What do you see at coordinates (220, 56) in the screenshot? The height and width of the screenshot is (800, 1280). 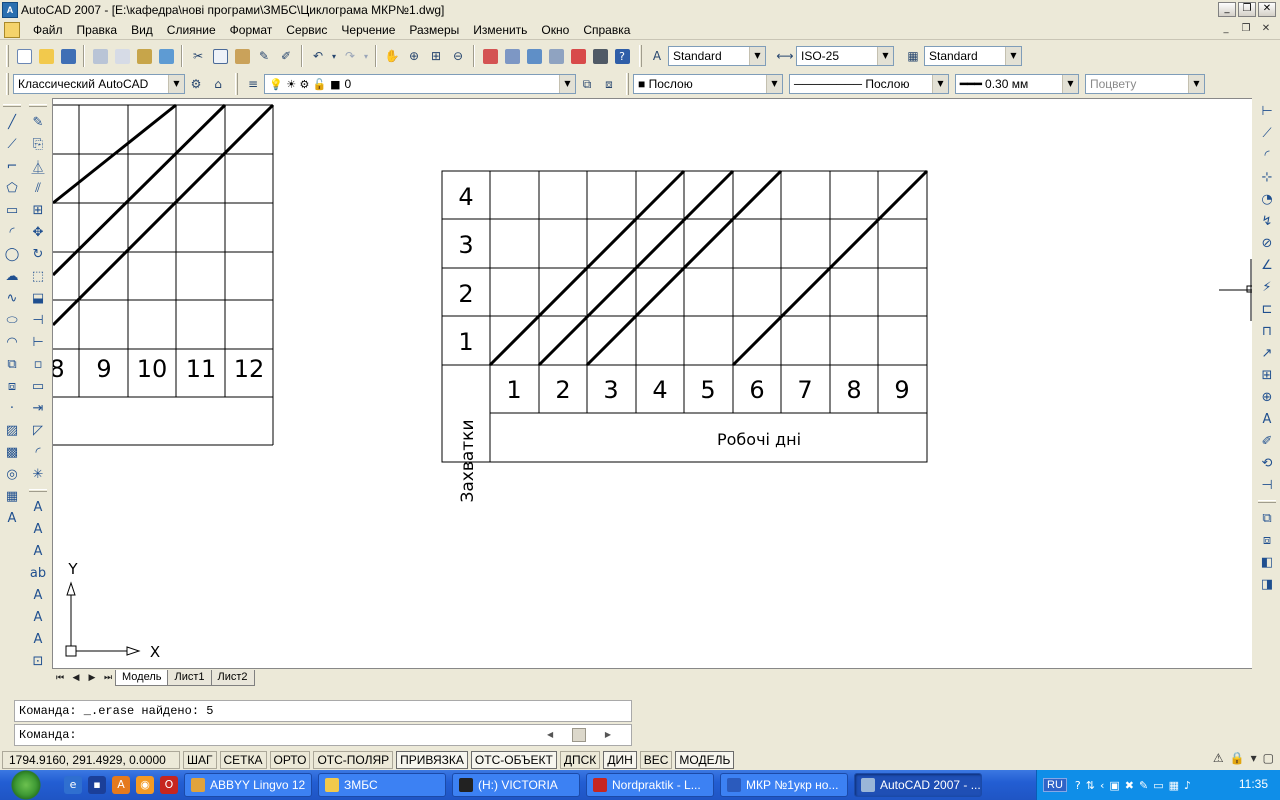 I see `copy-icon` at bounding box center [220, 56].